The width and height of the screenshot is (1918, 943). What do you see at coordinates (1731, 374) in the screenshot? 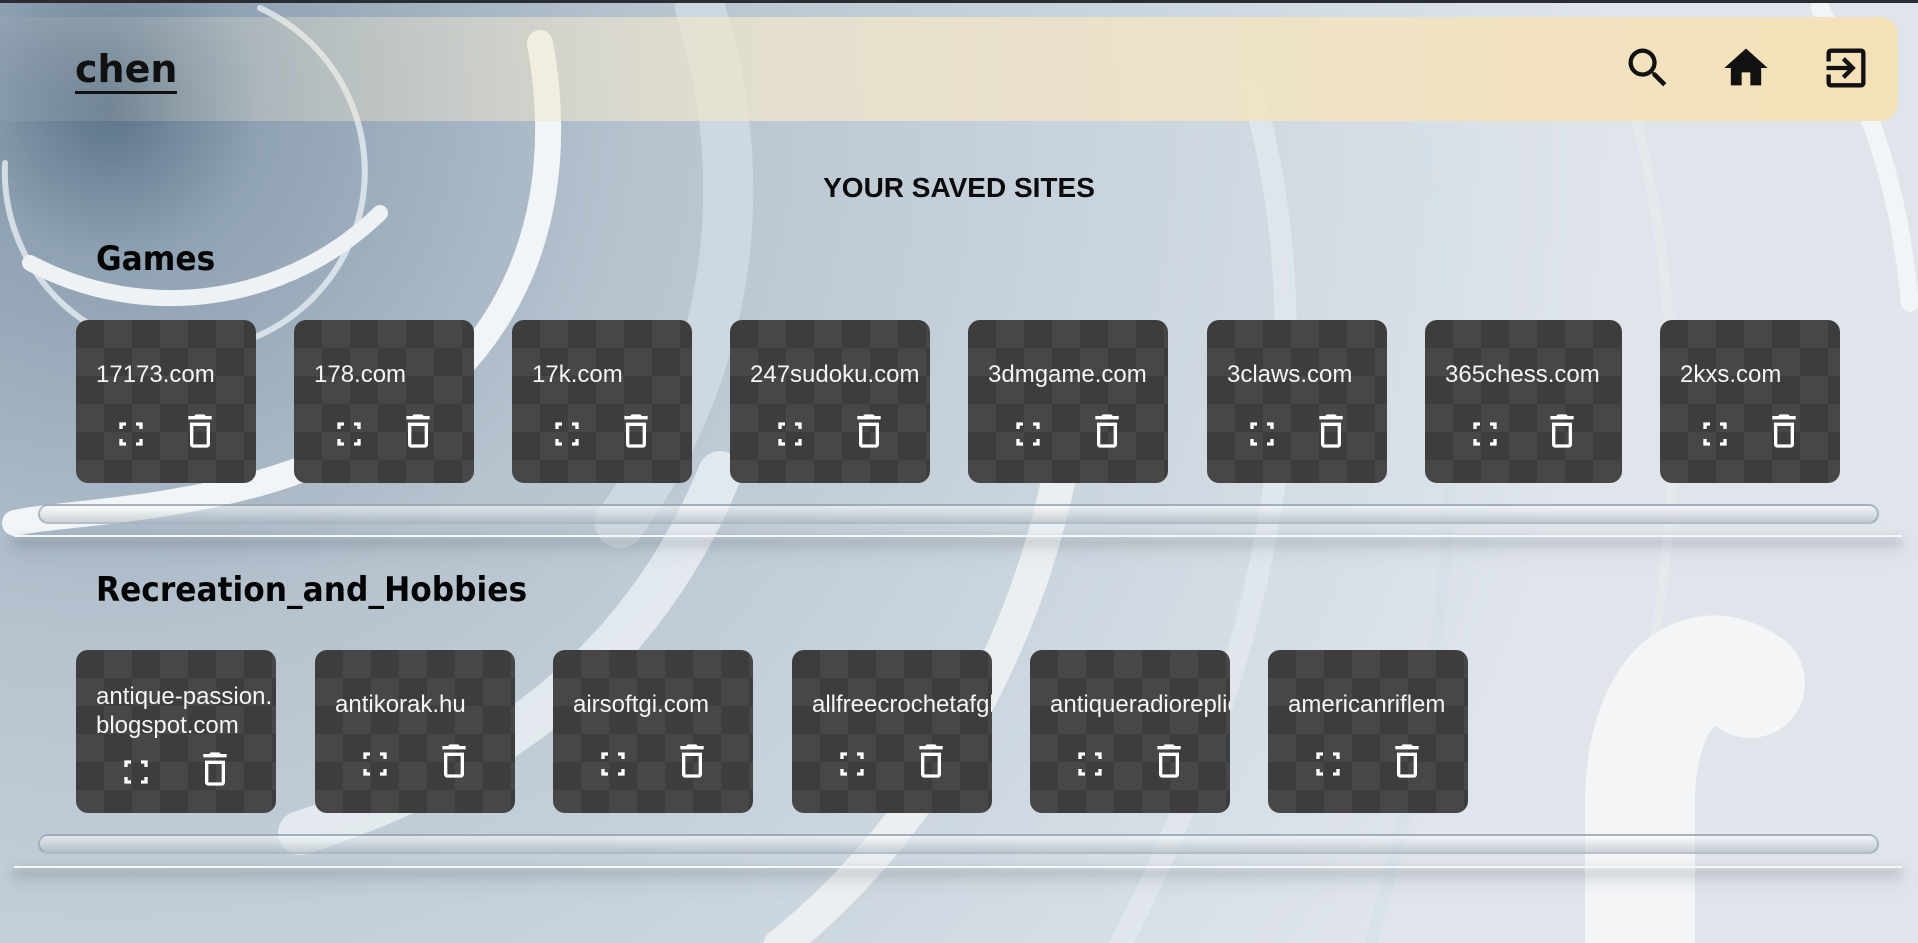
I see `site-card-label: 2kxs.com` at bounding box center [1731, 374].